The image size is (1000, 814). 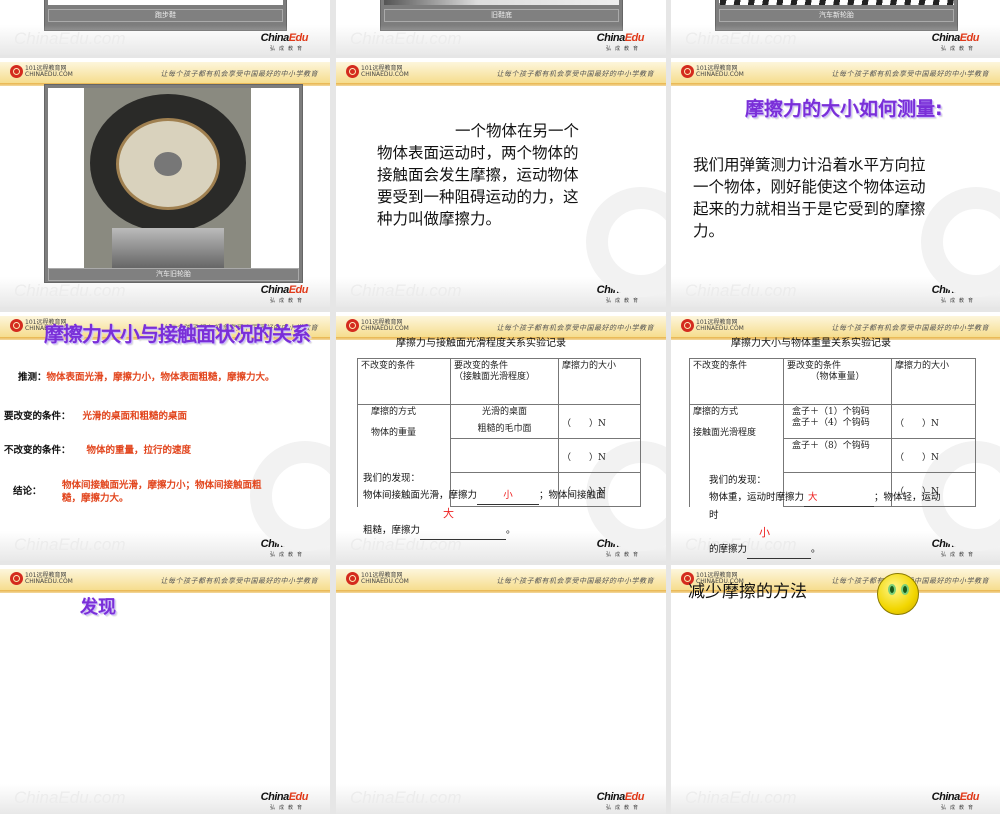 What do you see at coordinates (814, 366) in the screenshot?
I see `header-text: 要改变的条件` at bounding box center [814, 366].